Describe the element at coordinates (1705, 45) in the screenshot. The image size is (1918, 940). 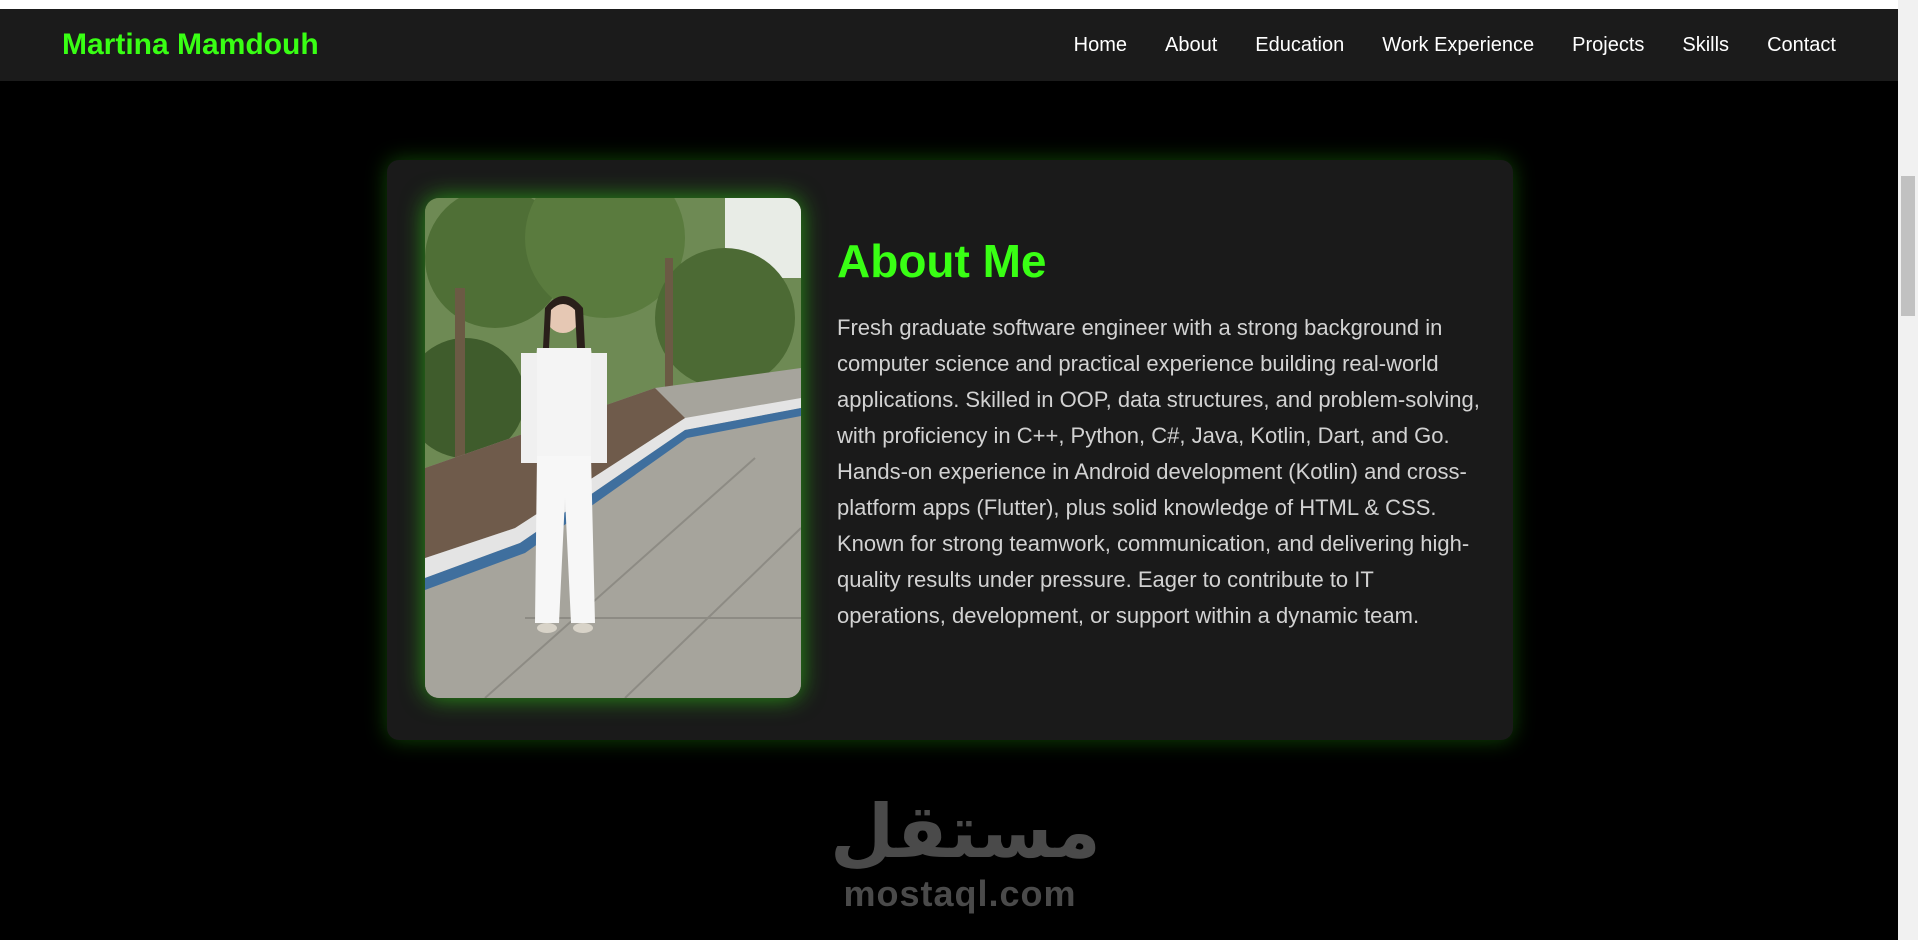
I see `nav-link-skills: Skills` at that location.